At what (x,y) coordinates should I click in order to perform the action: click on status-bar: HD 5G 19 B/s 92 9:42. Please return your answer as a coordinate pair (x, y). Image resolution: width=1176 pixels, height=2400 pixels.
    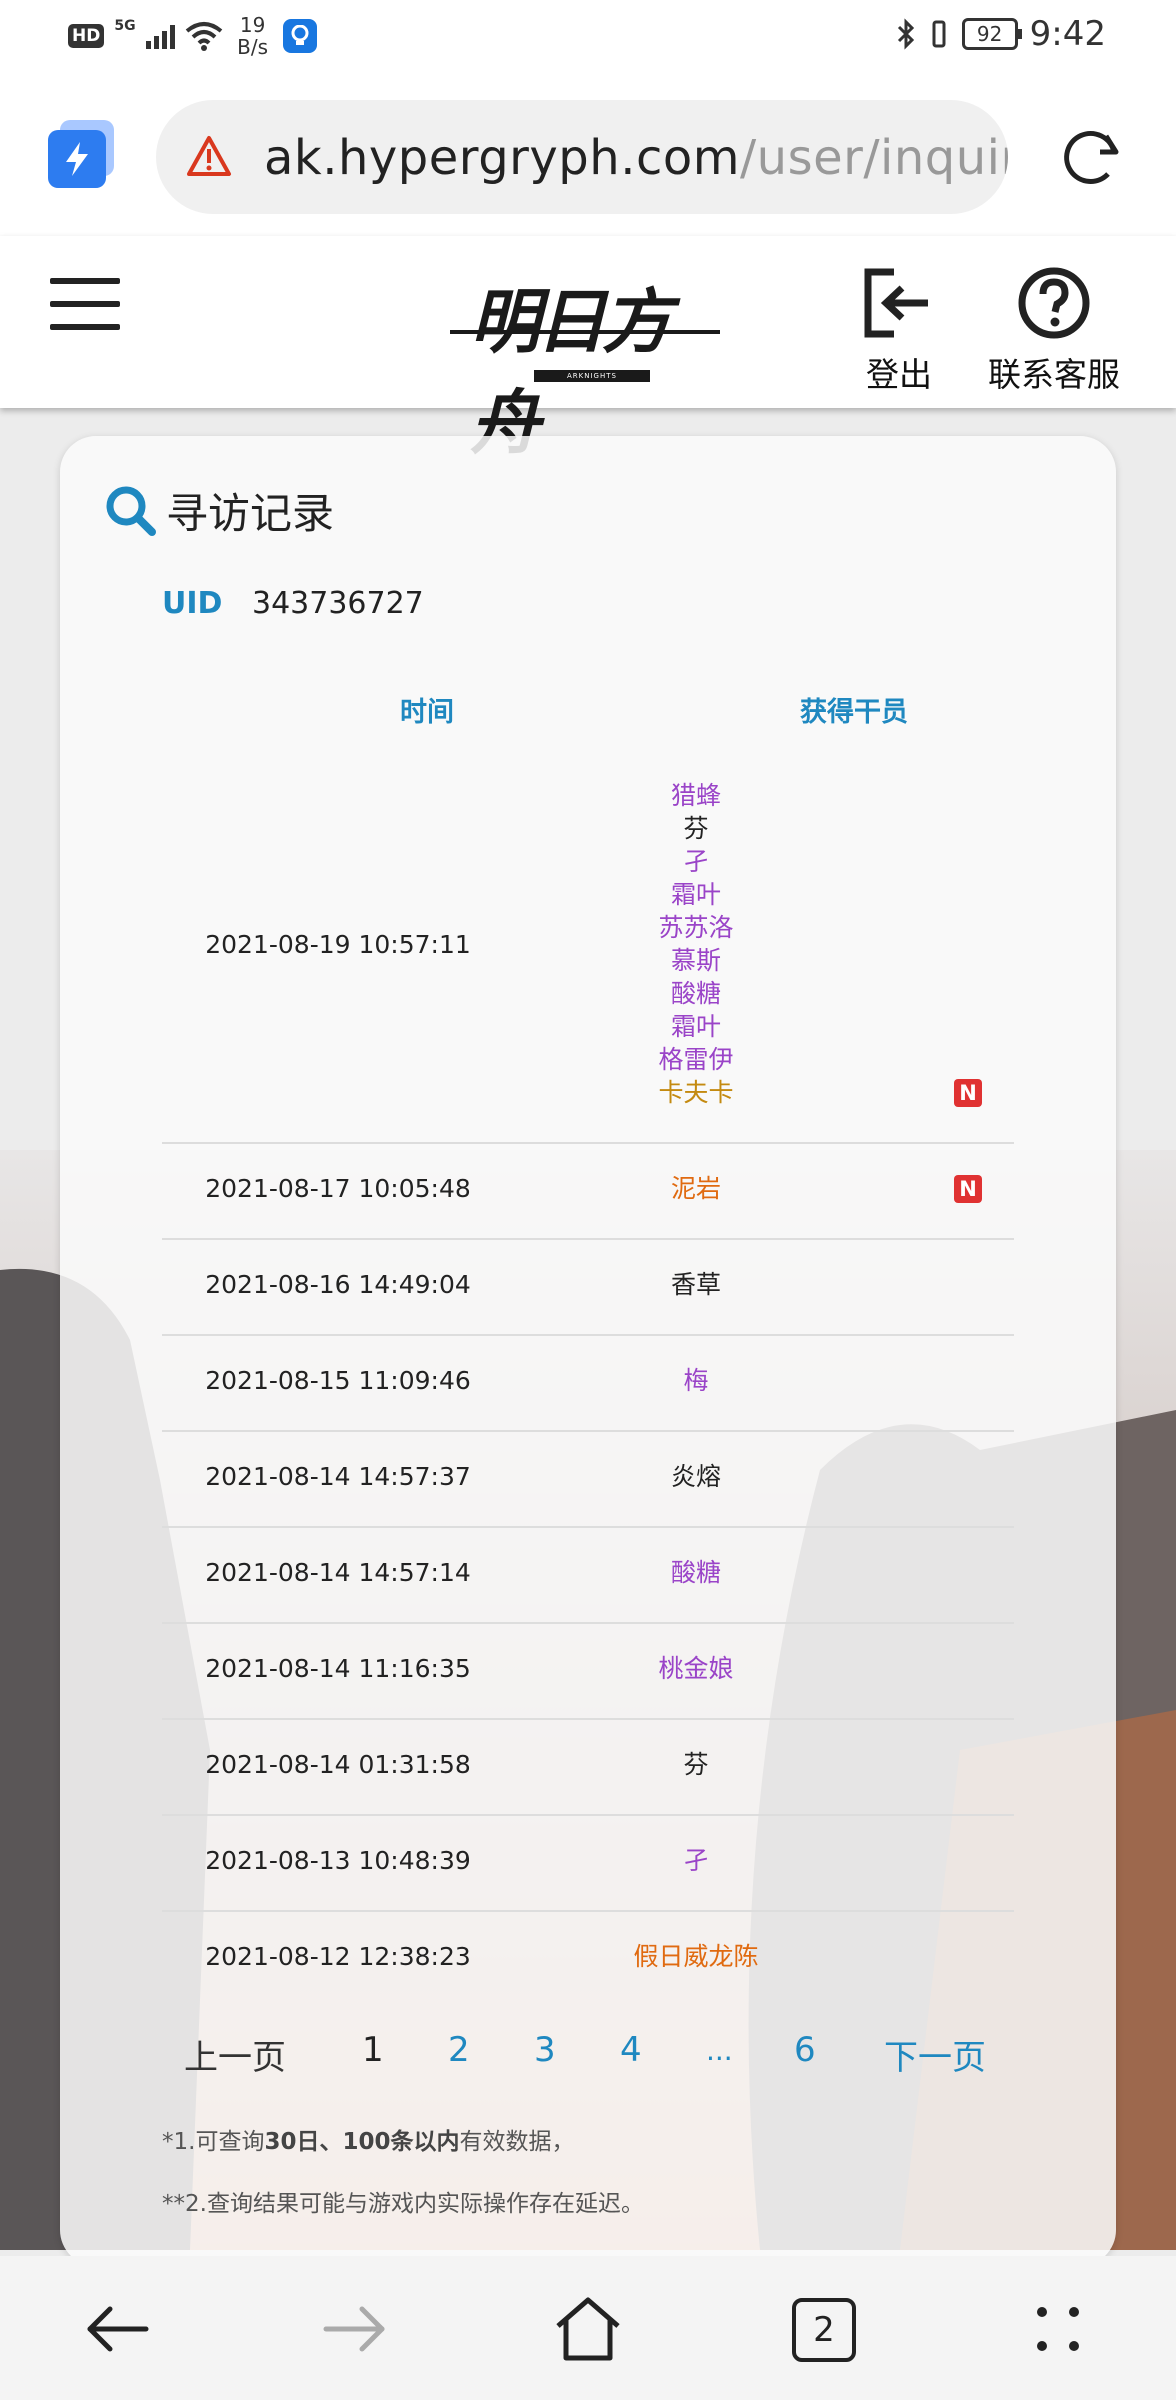
    Looking at the image, I should click on (588, 36).